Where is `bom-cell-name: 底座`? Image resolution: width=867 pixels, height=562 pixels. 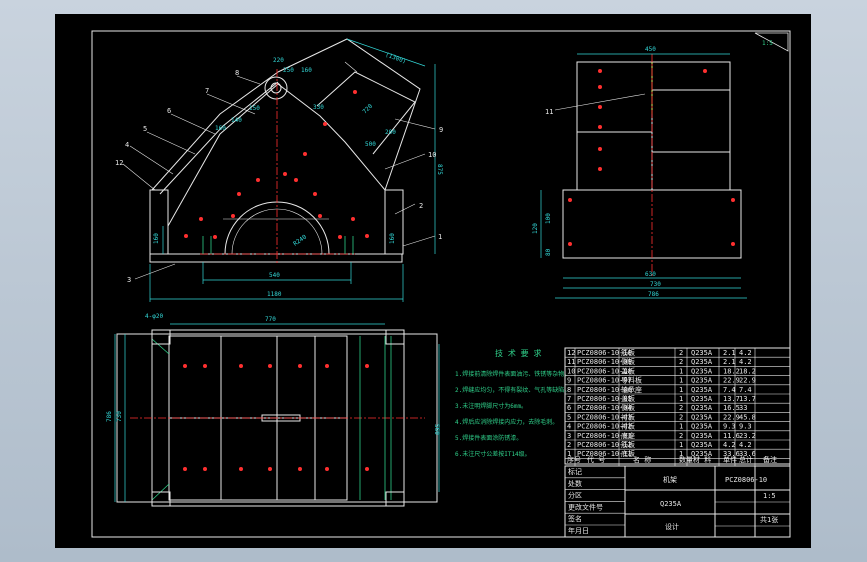
bom-cell-name: 底座 is located at coordinates (628, 435).